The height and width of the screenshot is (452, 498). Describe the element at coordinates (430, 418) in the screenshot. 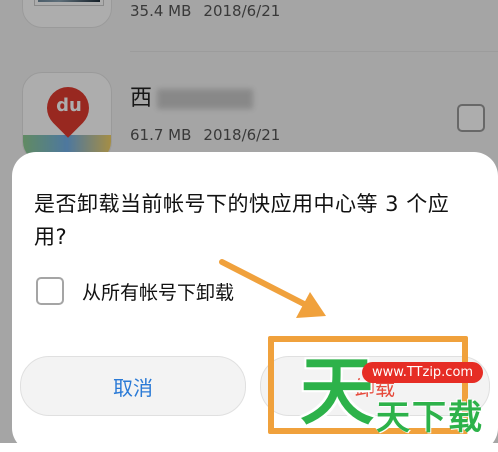

I see `watermark-text: 天下载` at that location.